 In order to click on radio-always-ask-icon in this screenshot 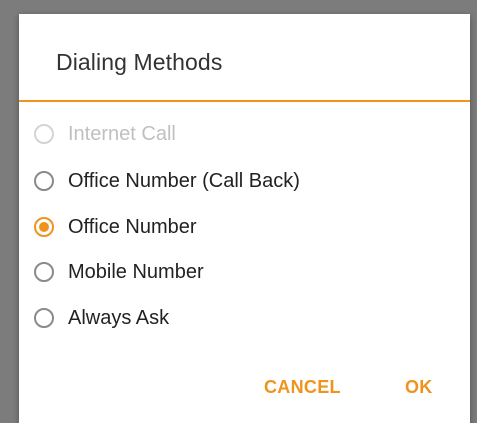, I will do `click(44, 318)`.